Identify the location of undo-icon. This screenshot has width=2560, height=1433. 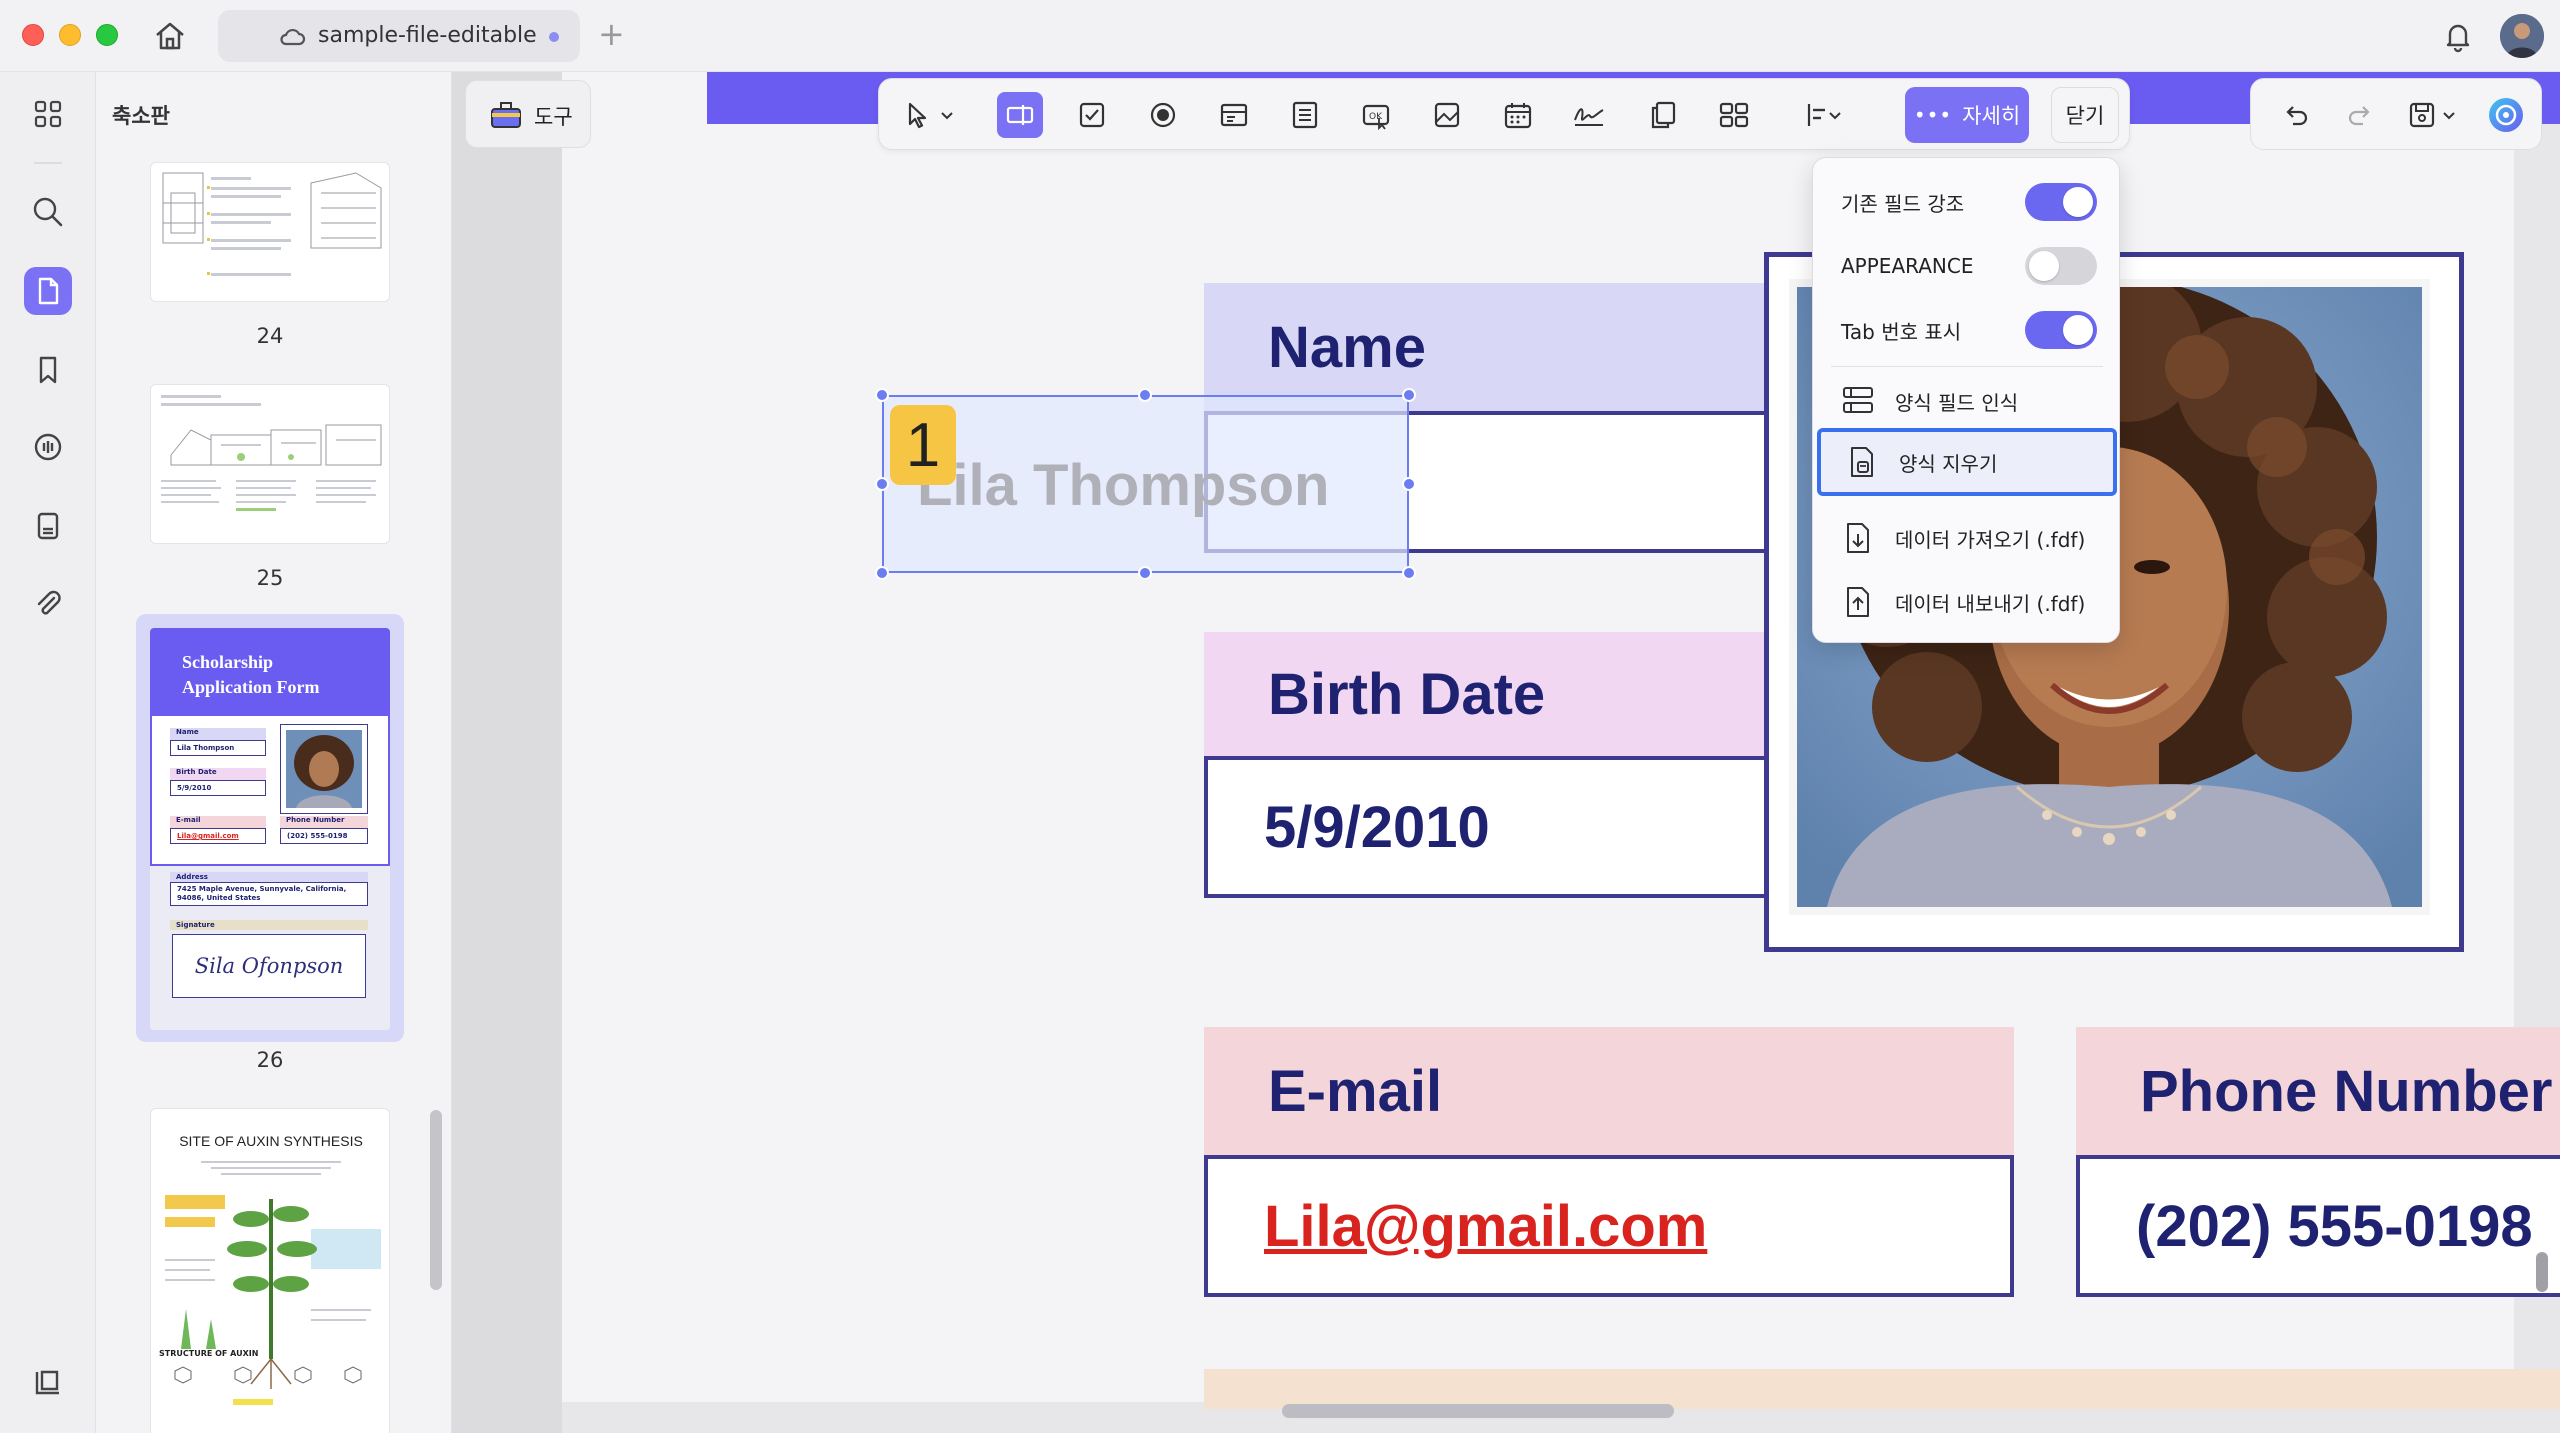
(2296, 115).